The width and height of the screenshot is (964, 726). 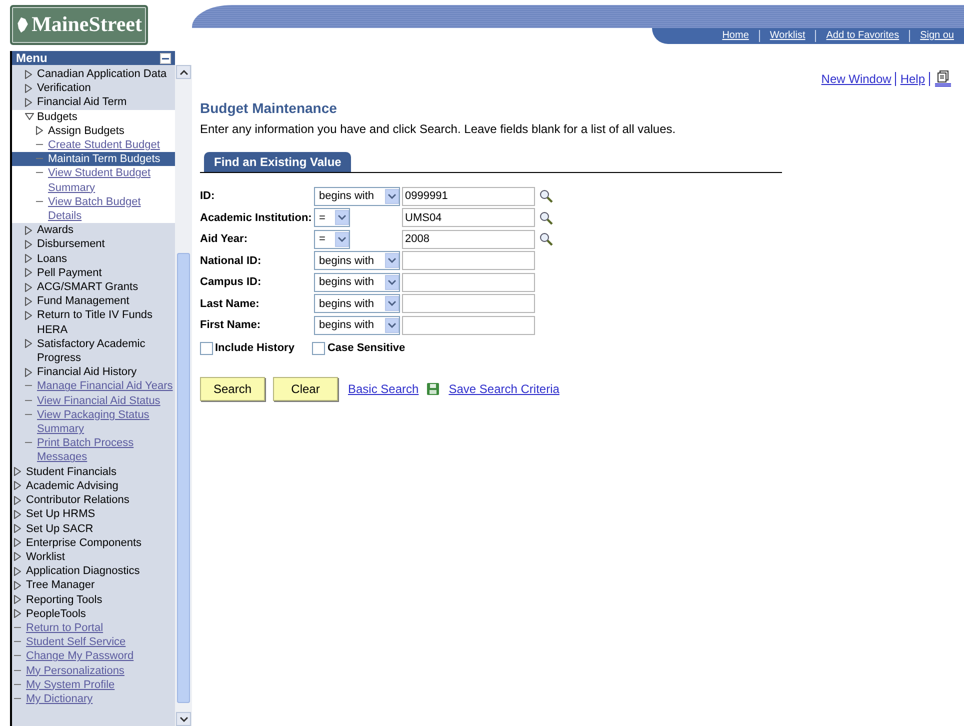 I want to click on menu-folder: Set Up SACR, so click(x=60, y=529).